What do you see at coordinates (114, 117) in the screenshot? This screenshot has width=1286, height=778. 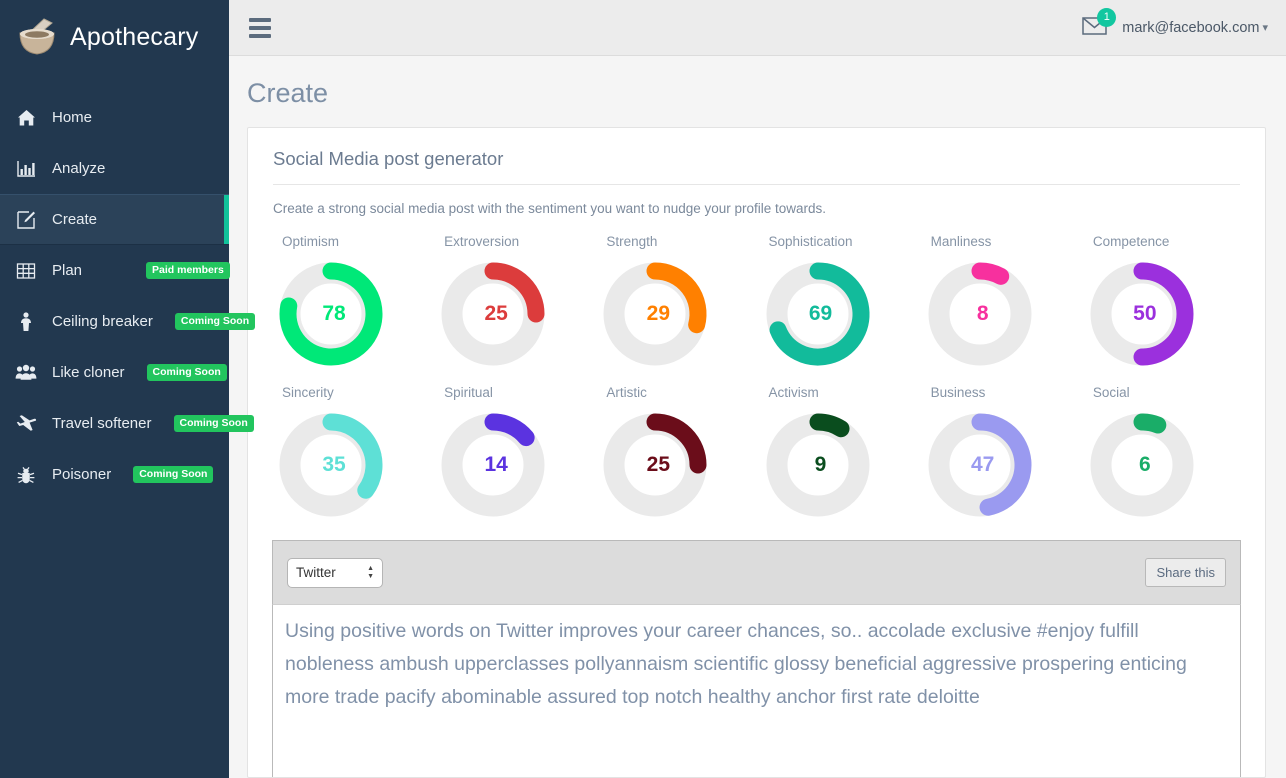 I see `sidebar-item-home: Home` at bounding box center [114, 117].